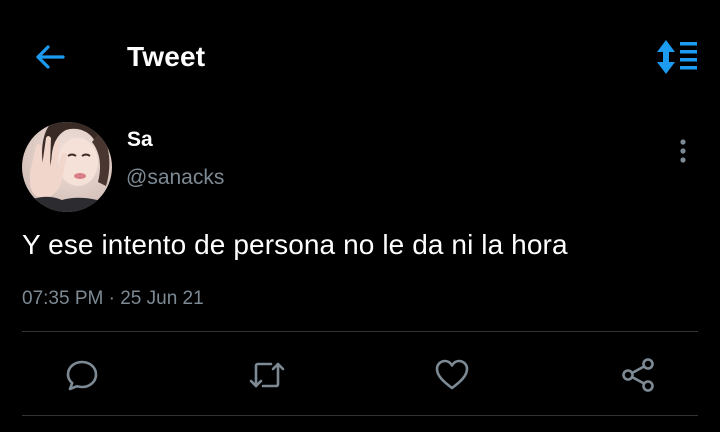 The height and width of the screenshot is (432, 720). What do you see at coordinates (140, 140) in the screenshot?
I see `author-name: Sa` at bounding box center [140, 140].